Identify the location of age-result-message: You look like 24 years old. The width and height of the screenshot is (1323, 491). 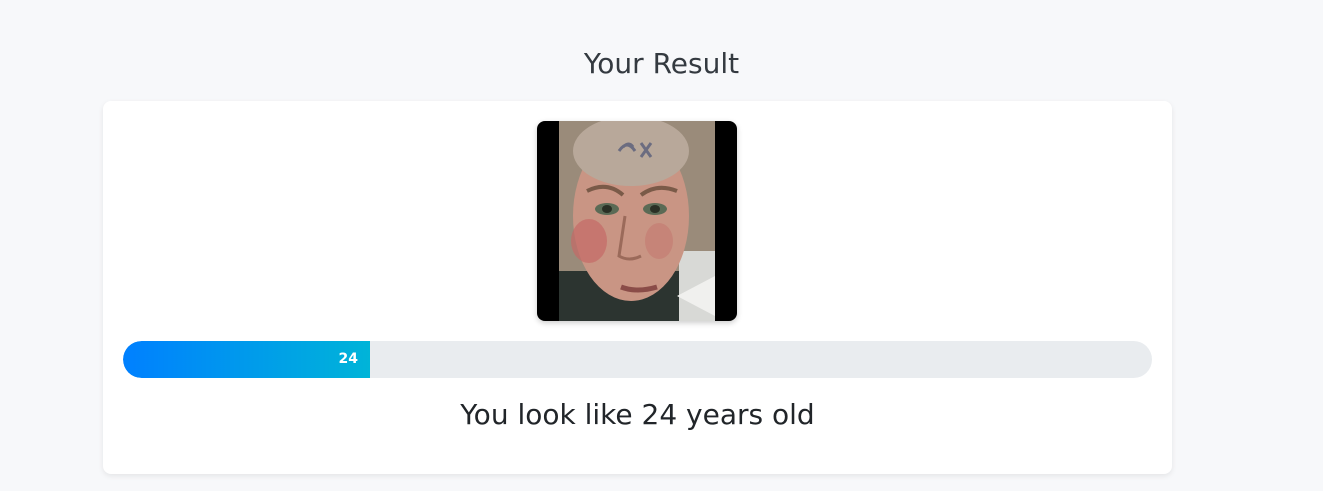
(637, 414).